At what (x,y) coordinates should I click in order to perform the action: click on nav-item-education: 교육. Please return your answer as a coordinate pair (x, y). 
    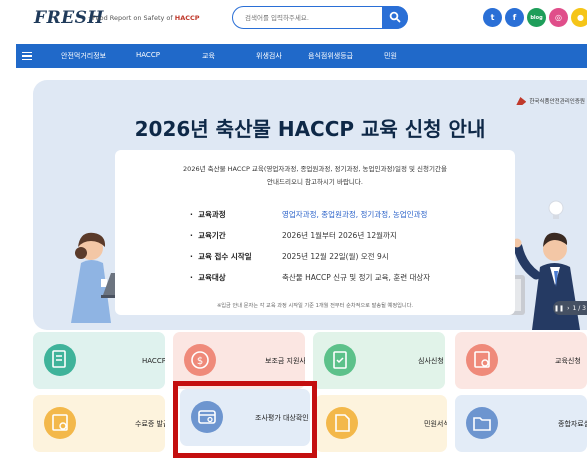
    Looking at the image, I should click on (208, 56).